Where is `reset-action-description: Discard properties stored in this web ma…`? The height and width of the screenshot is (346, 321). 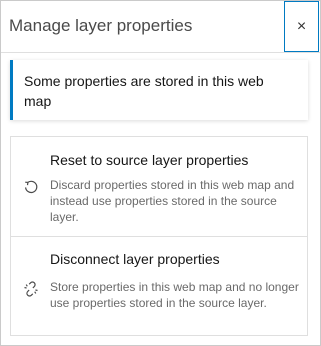
reset-action-description: Discard properties stored in this web ma… is located at coordinates (172, 201).